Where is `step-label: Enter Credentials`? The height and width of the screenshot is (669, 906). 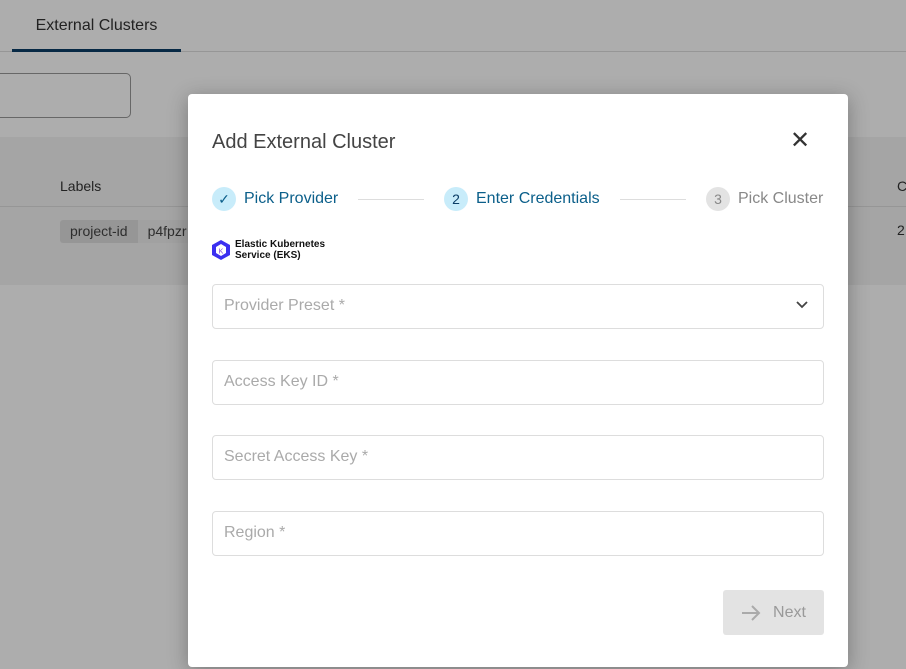
step-label: Enter Credentials is located at coordinates (538, 198).